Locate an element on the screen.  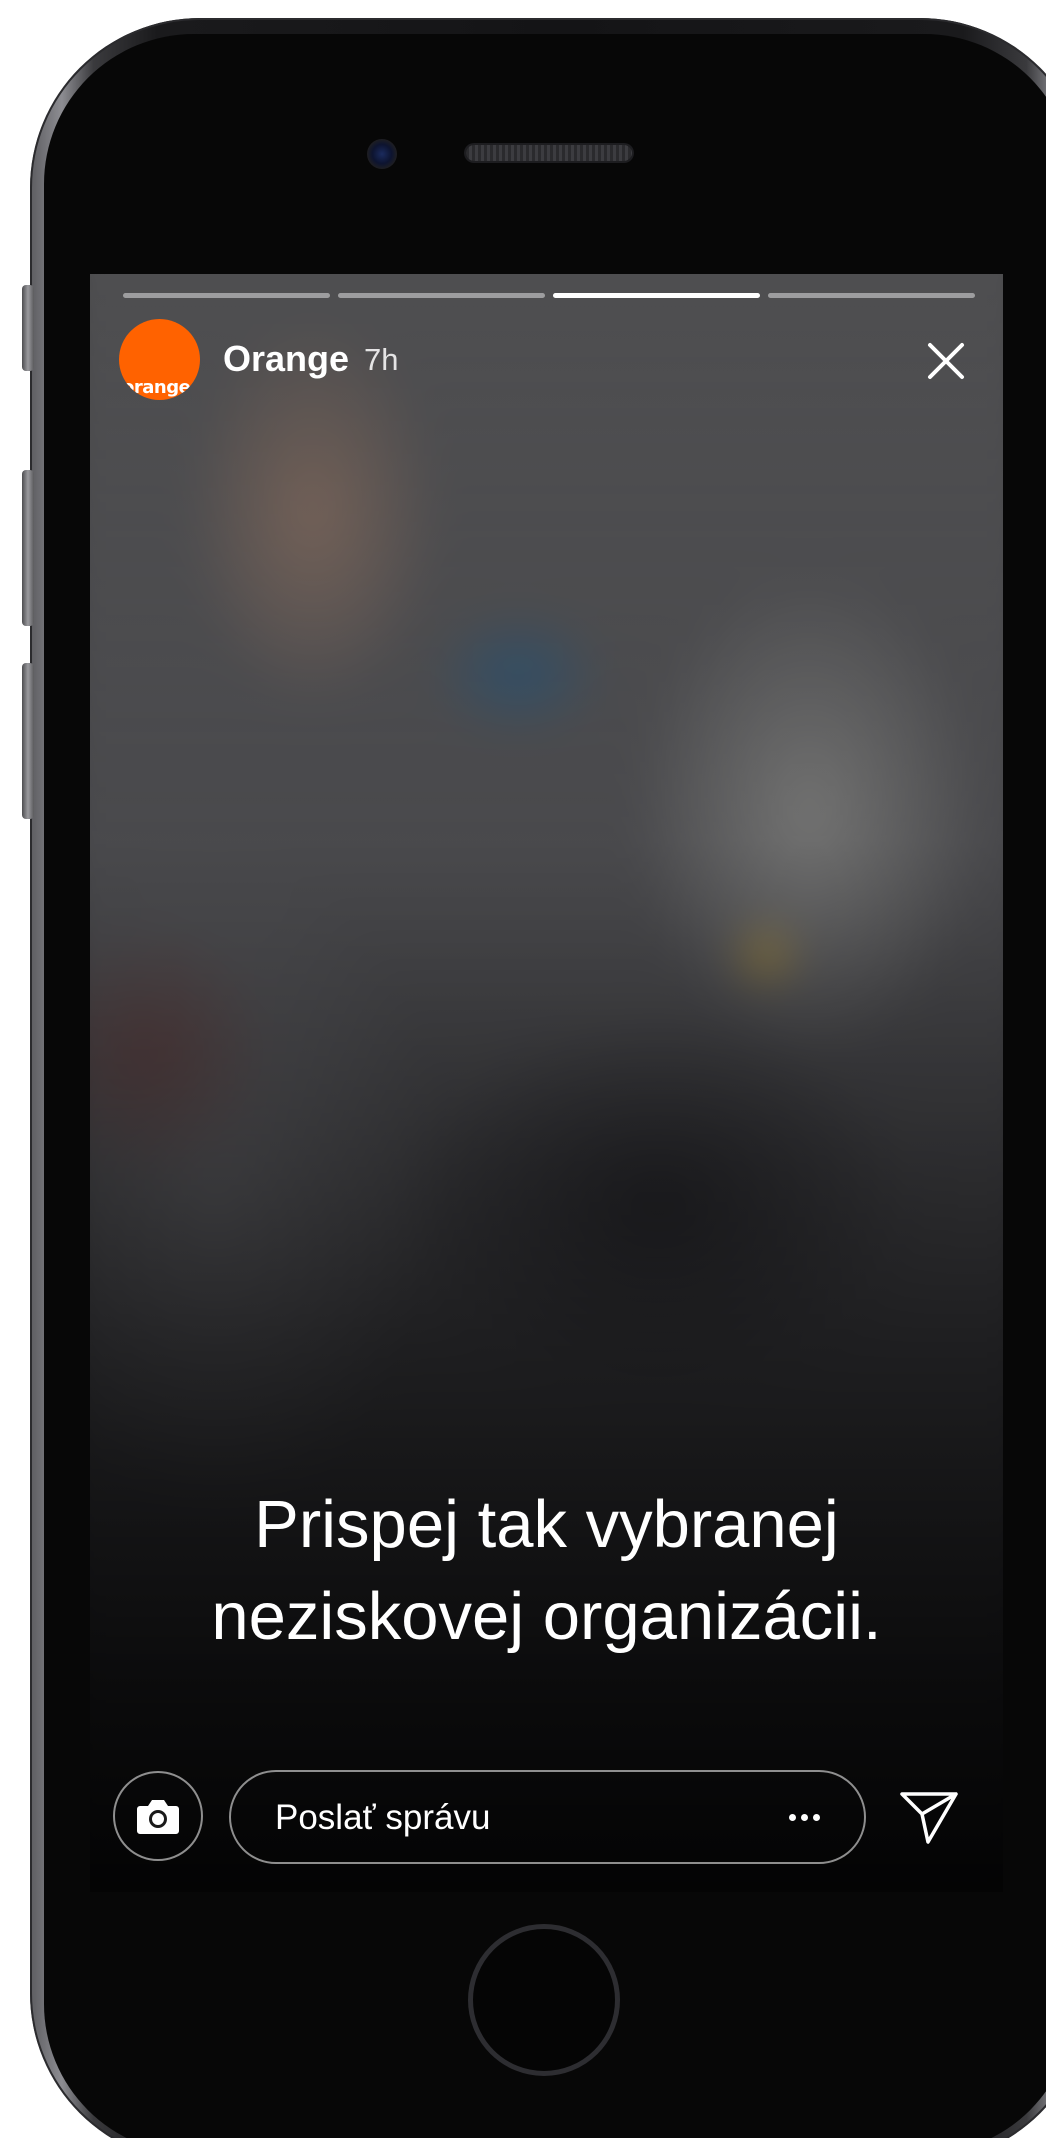
camera-icon is located at coordinates (158, 1817).